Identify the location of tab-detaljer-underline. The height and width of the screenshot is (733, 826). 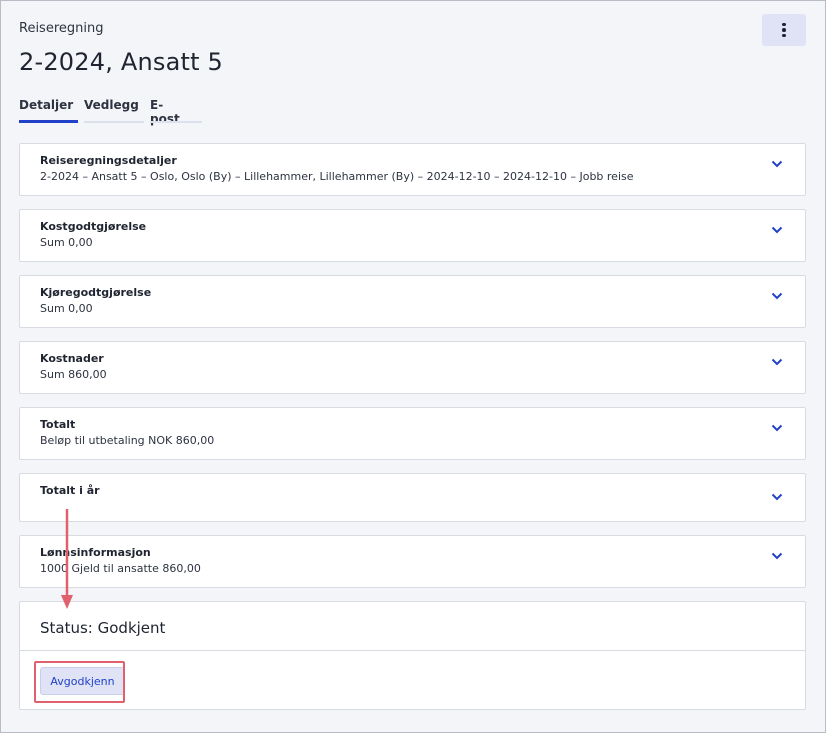
(48, 121).